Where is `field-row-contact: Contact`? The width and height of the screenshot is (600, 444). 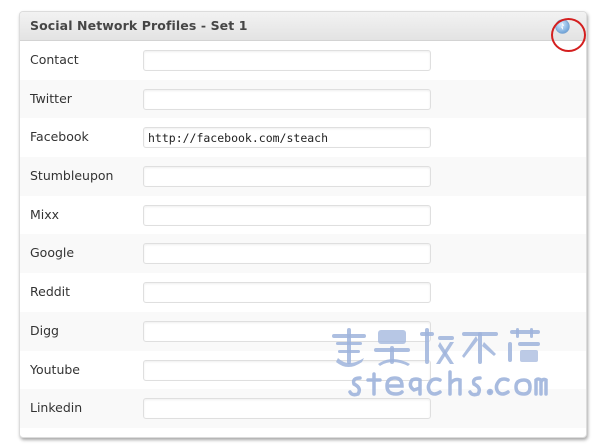
field-row-contact: Contact is located at coordinates (303, 60).